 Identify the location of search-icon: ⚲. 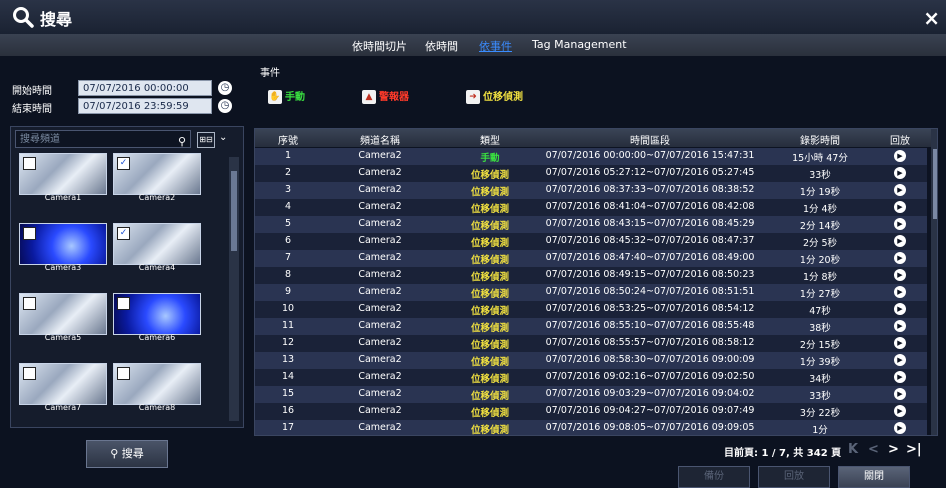
(182, 142).